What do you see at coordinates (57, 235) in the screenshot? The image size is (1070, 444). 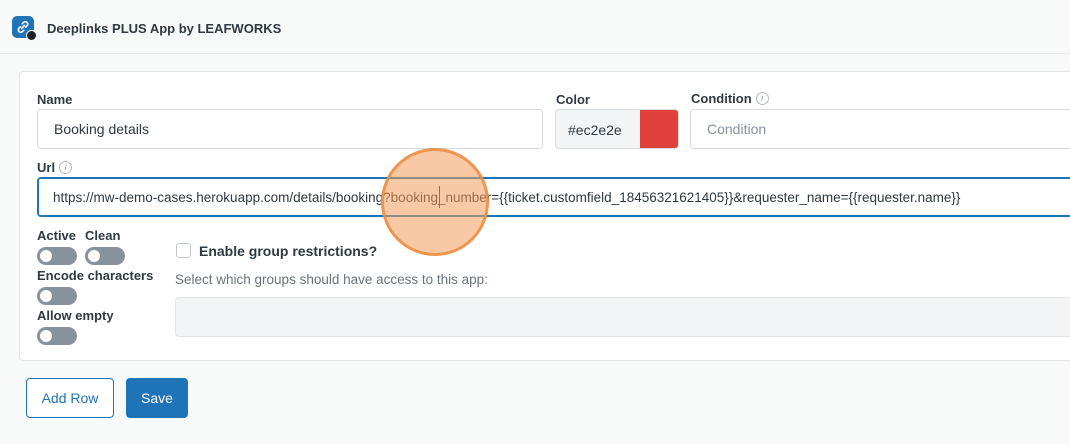 I see `active-label: Active` at bounding box center [57, 235].